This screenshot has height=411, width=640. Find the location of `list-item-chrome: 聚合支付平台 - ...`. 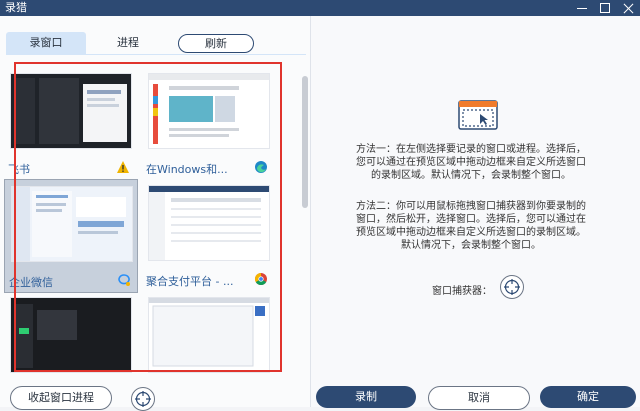

list-item-chrome: 聚合支付平台 - ... is located at coordinates (208, 235).